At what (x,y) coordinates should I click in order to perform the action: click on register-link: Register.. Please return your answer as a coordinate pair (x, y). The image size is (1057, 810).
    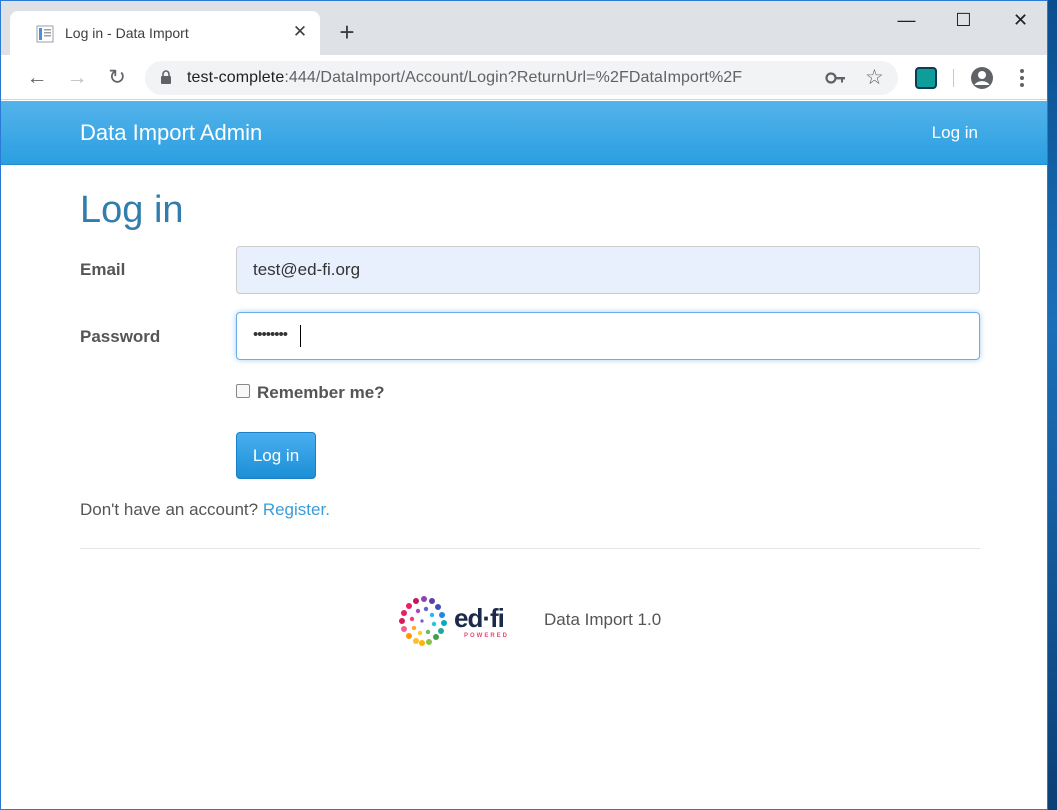
    Looking at the image, I should click on (296, 509).